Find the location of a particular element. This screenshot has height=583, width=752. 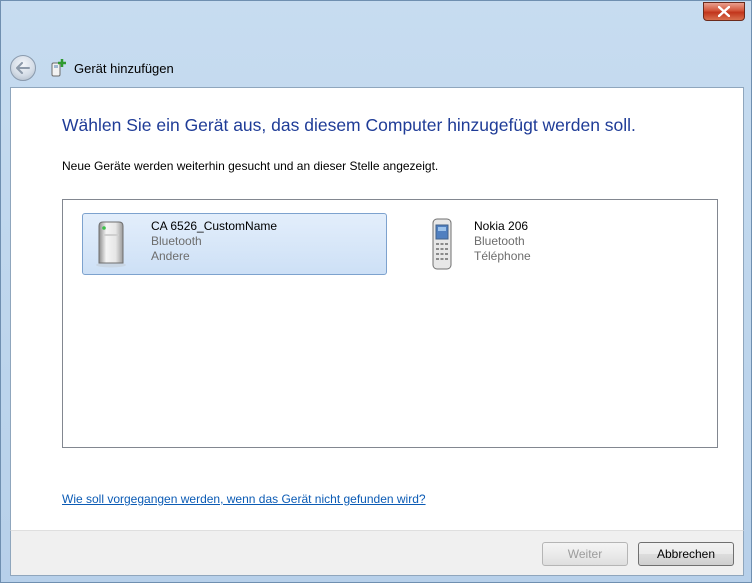

back-button is located at coordinates (23, 68).